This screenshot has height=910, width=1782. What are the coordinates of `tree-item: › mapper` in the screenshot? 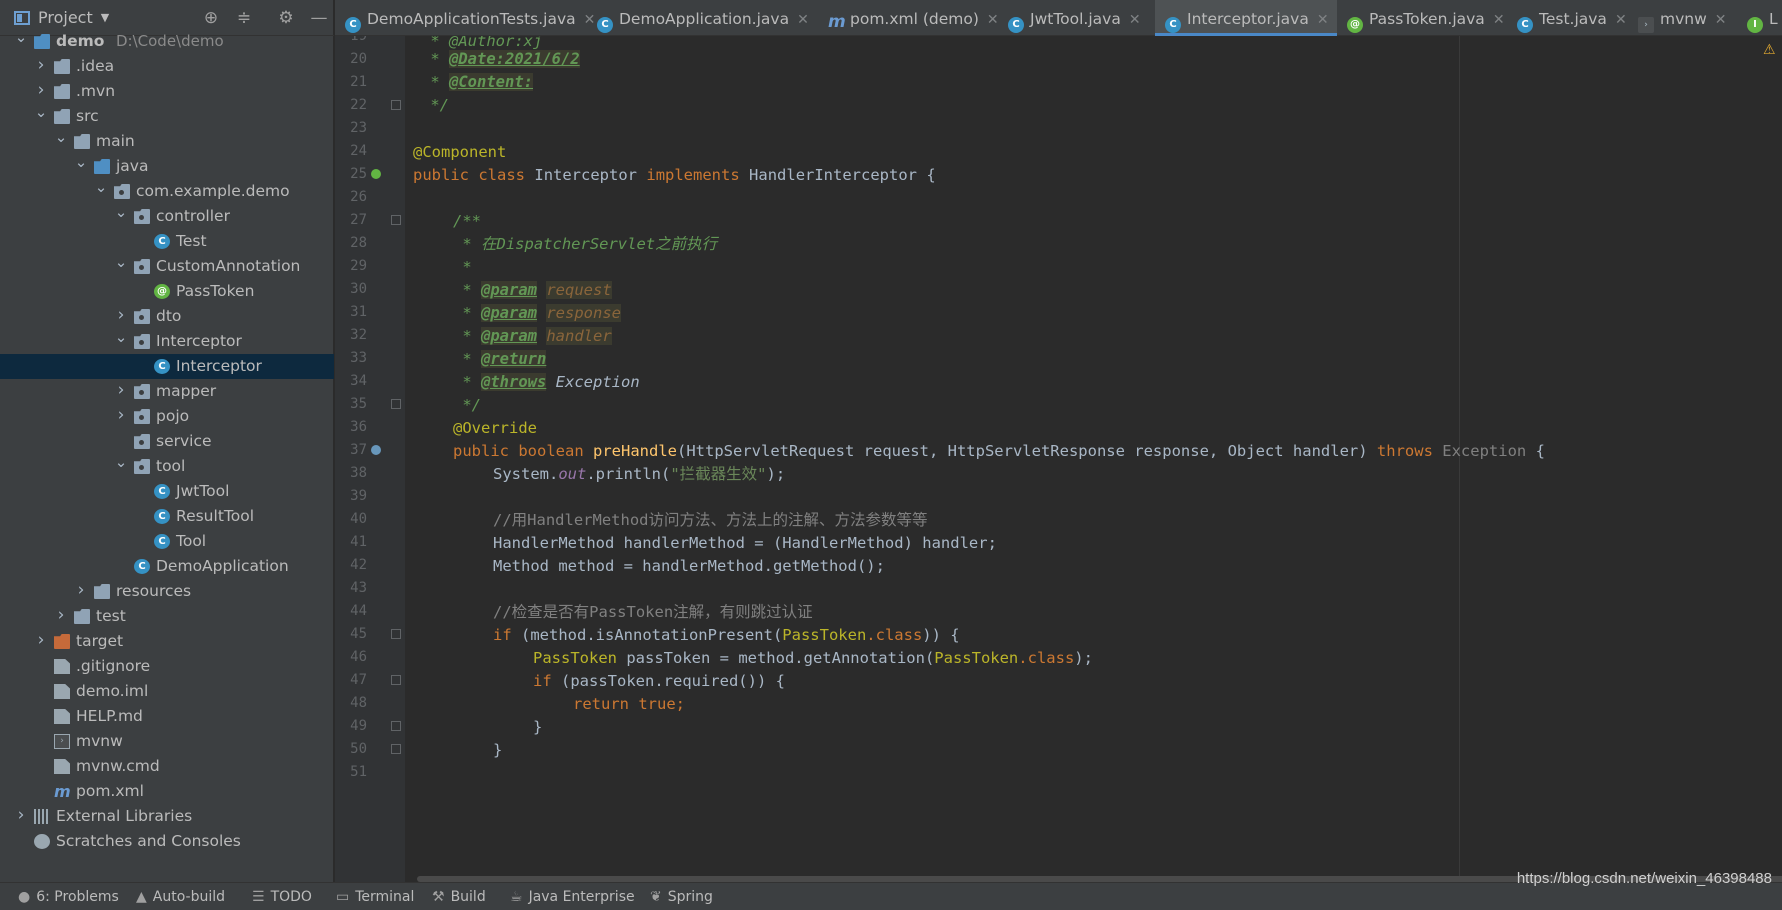 It's located at (167, 391).